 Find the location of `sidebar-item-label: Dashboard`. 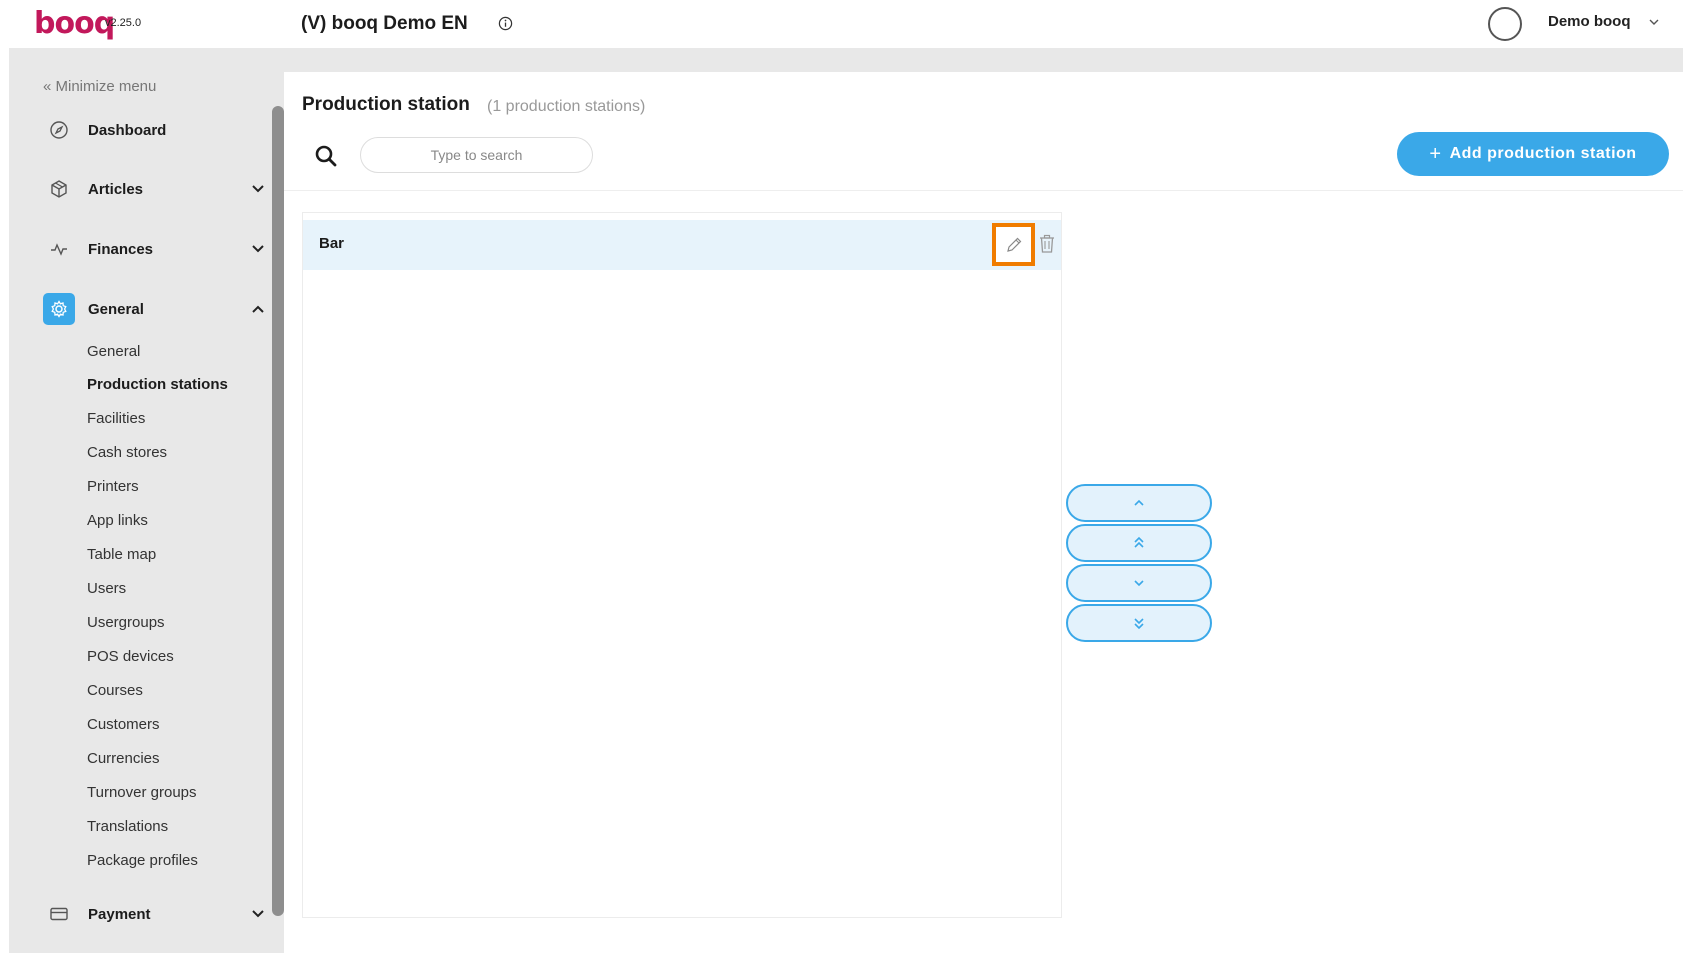

sidebar-item-label: Dashboard is located at coordinates (127, 130).